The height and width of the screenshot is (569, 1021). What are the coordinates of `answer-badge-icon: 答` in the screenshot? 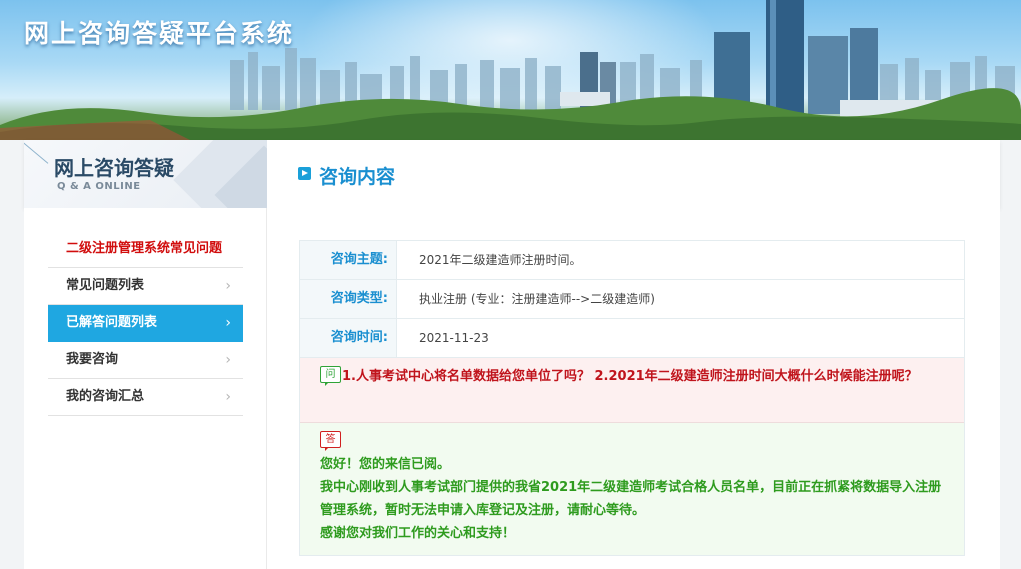 It's located at (330, 441).